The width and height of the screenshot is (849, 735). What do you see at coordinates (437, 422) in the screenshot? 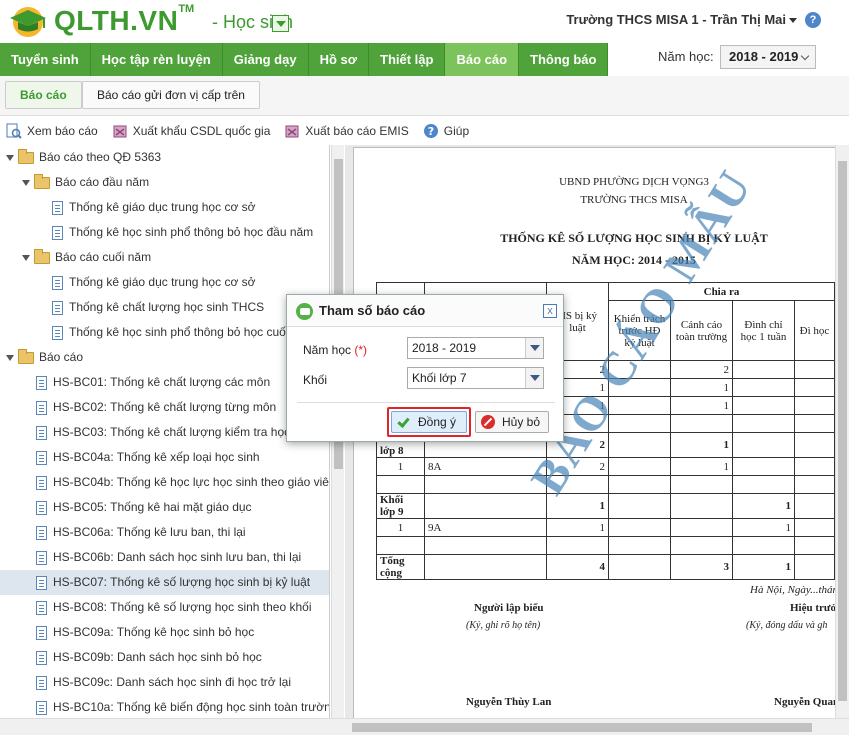
I see `ok-label: Đồng ý` at bounding box center [437, 422].